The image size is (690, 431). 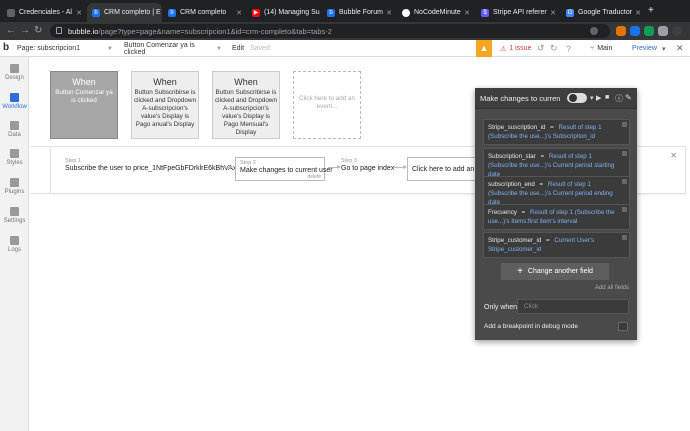 I want to click on share-icon, so click(x=594, y=31).